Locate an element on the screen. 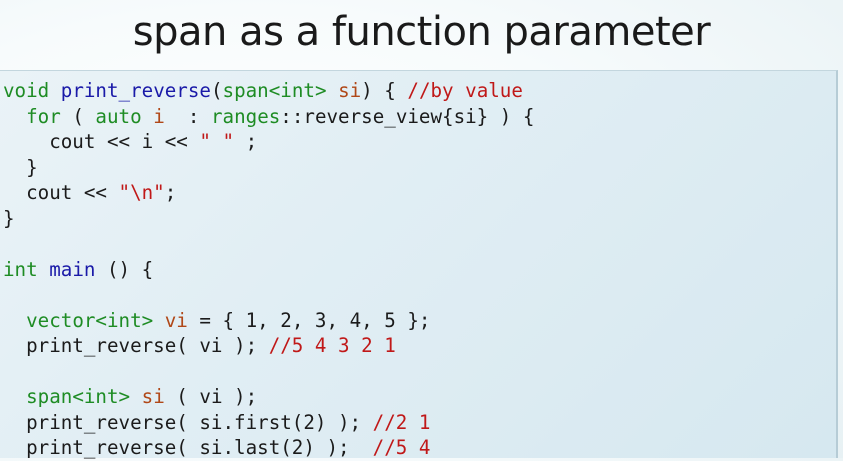 The height and width of the screenshot is (461, 843). code-line: vector<int> vi = { 1, 2, 3, 4, 5 }; is located at coordinates (268, 321).